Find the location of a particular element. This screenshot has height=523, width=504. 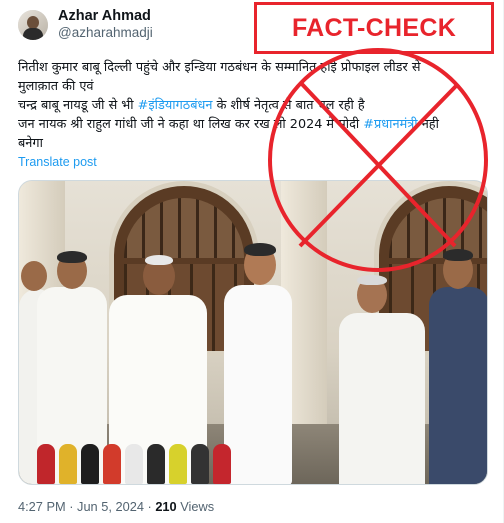

post-metadata: 4:27 PM · Jun 5, 2024 · 210 Views is located at coordinates (116, 506).